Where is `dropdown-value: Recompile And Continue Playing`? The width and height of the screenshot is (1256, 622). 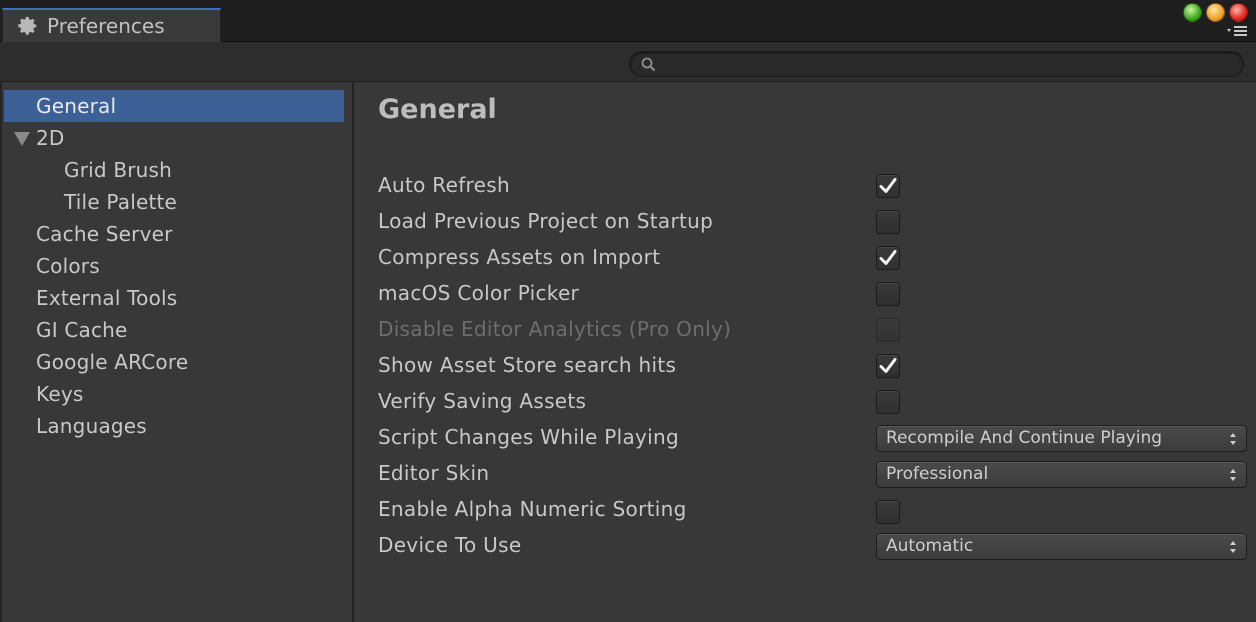
dropdown-value: Recompile And Continue Playing is located at coordinates (1024, 438).